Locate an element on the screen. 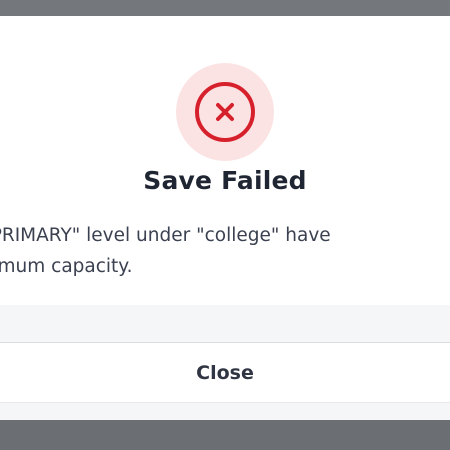 This screenshot has width=450, height=450. error-icon-container is located at coordinates (225, 112).